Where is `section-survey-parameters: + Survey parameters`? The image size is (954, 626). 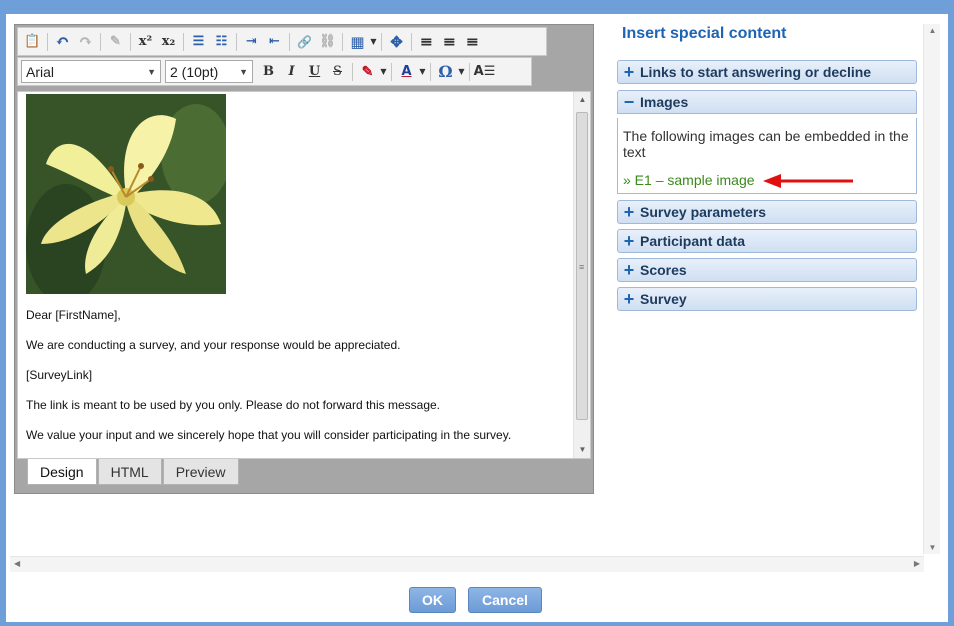 section-survey-parameters: + Survey parameters is located at coordinates (767, 212).